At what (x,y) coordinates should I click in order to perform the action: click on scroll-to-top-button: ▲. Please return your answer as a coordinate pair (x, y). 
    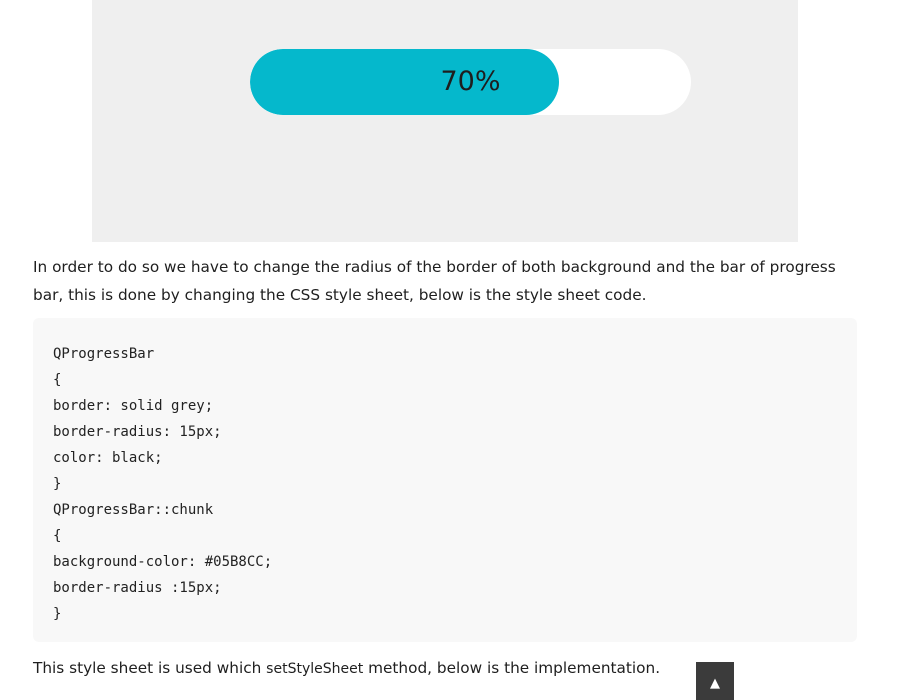
    Looking at the image, I should click on (715, 681).